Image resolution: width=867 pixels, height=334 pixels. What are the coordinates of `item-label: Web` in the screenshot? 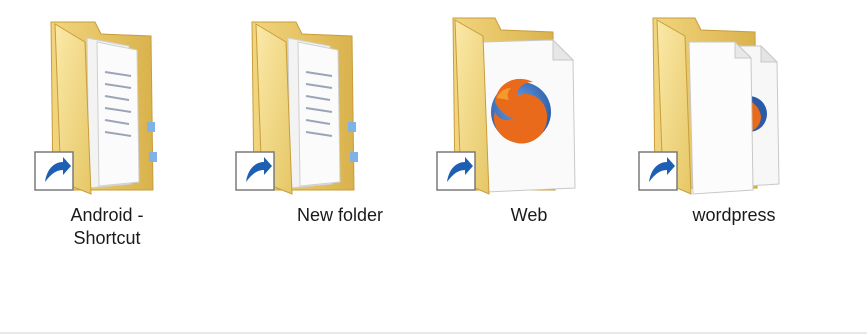 It's located at (529, 215).